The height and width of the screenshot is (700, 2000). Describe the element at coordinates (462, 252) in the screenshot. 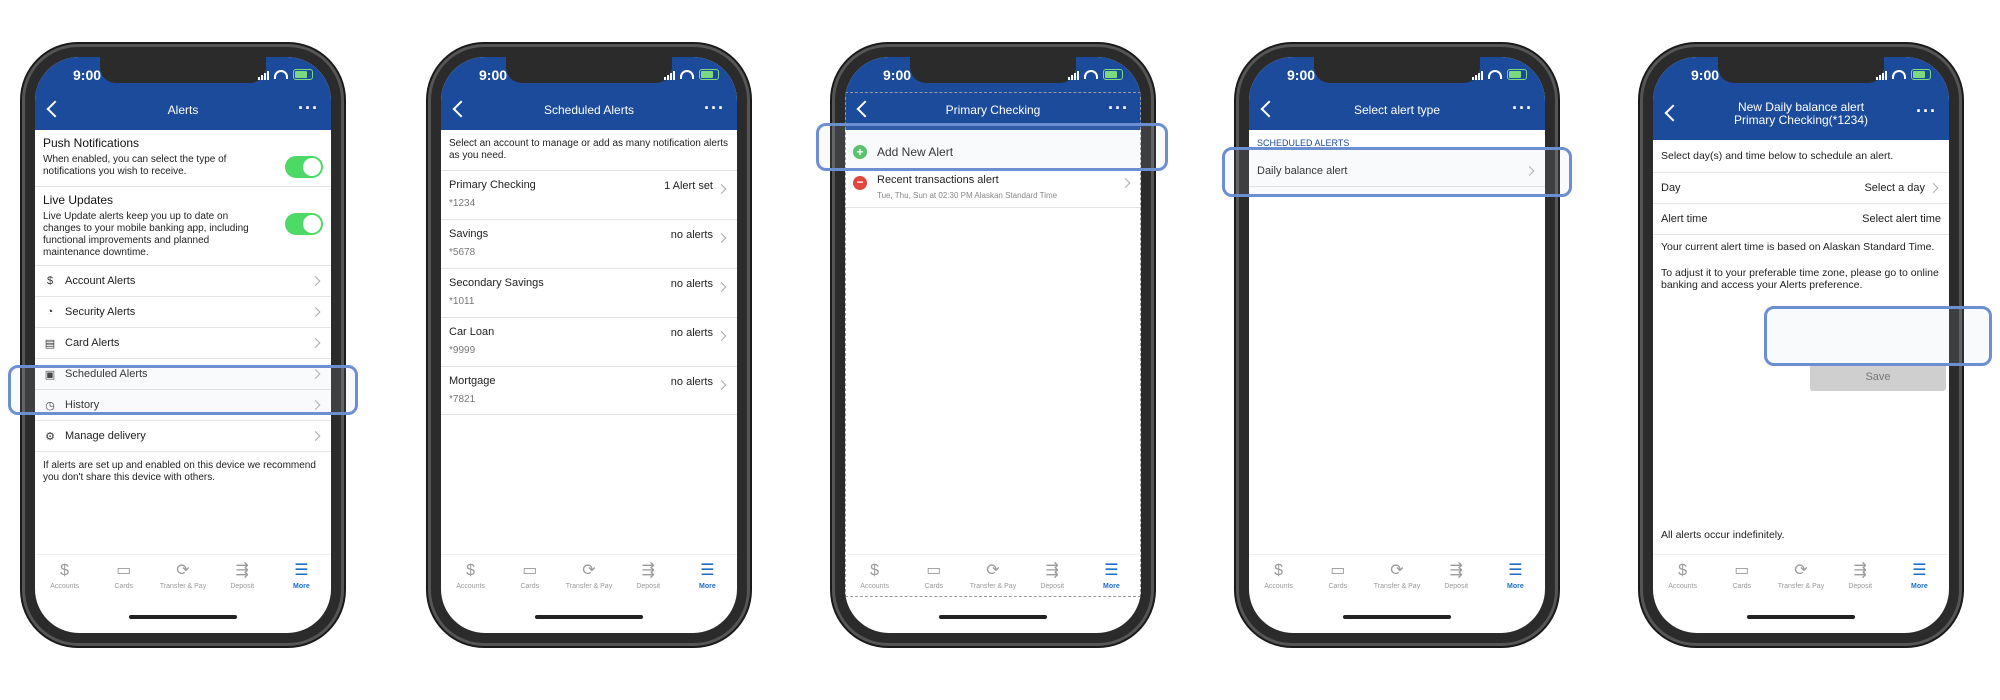

I see `account-number: *5678` at that location.